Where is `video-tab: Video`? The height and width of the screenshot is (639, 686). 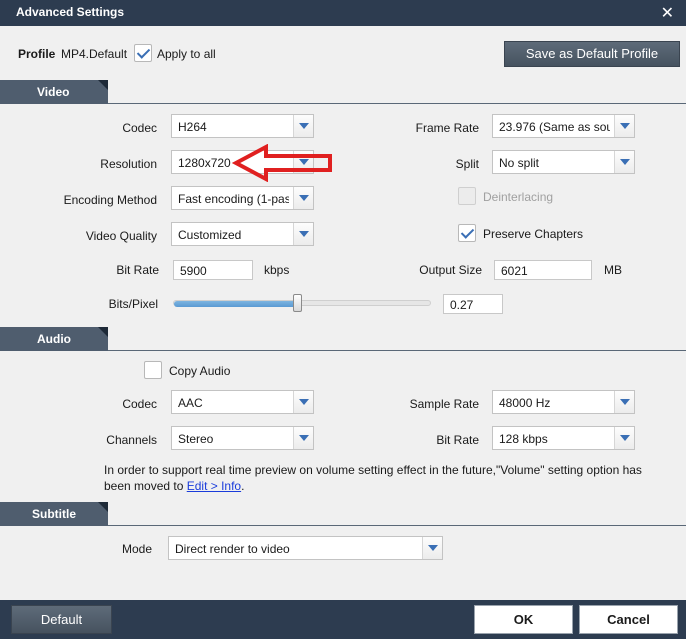
video-tab: Video is located at coordinates (54, 92).